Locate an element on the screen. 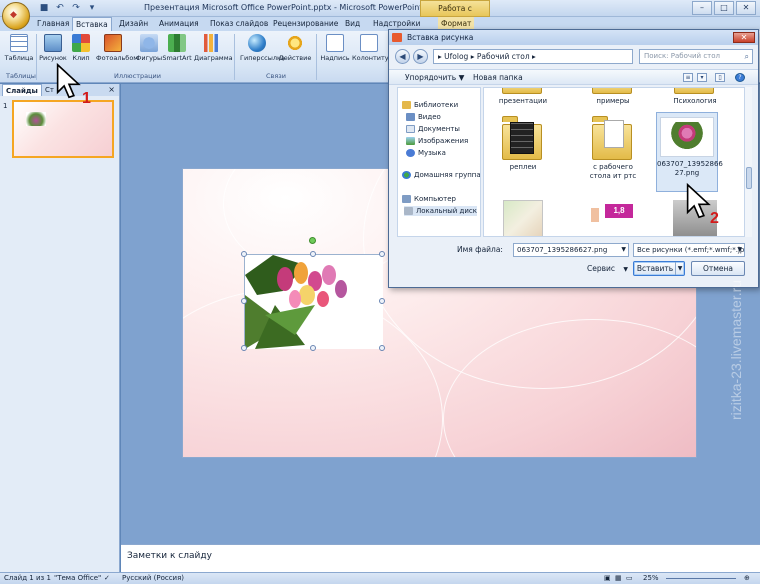 The height and width of the screenshot is (584, 760). help-icon: ? is located at coordinates (740, 77).